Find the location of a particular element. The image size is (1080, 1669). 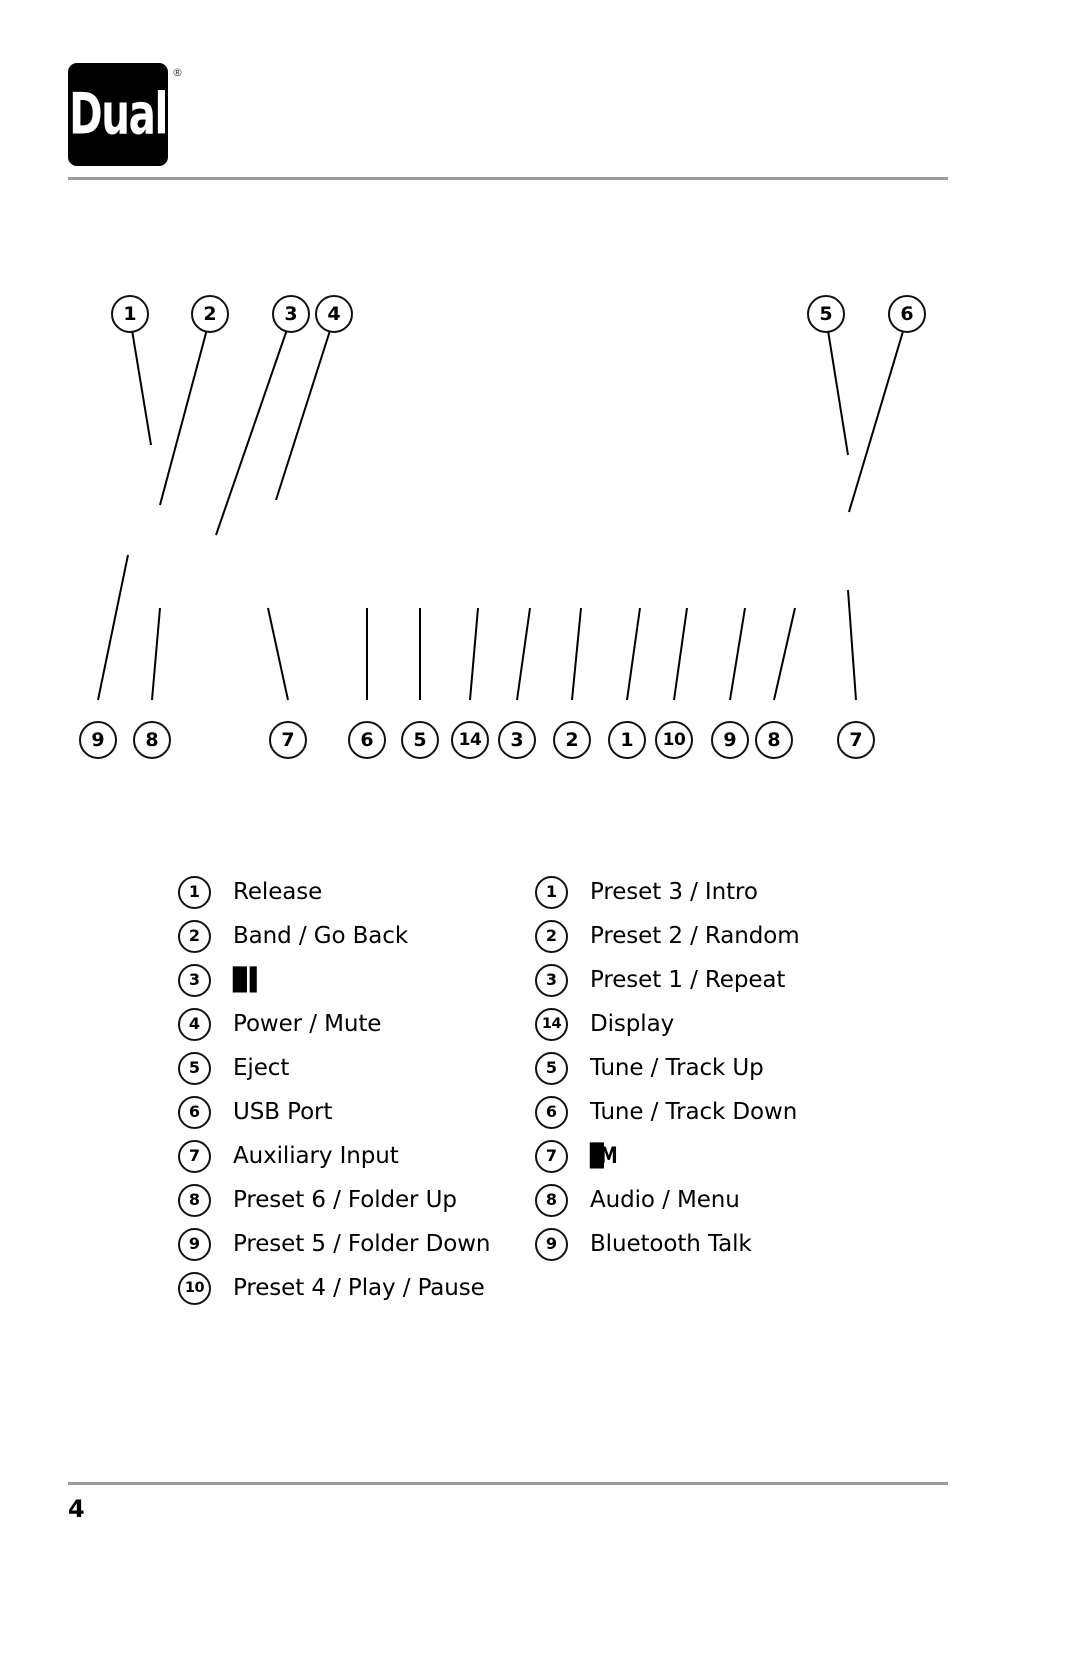

legend-label: Eject is located at coordinates (261, 1068).